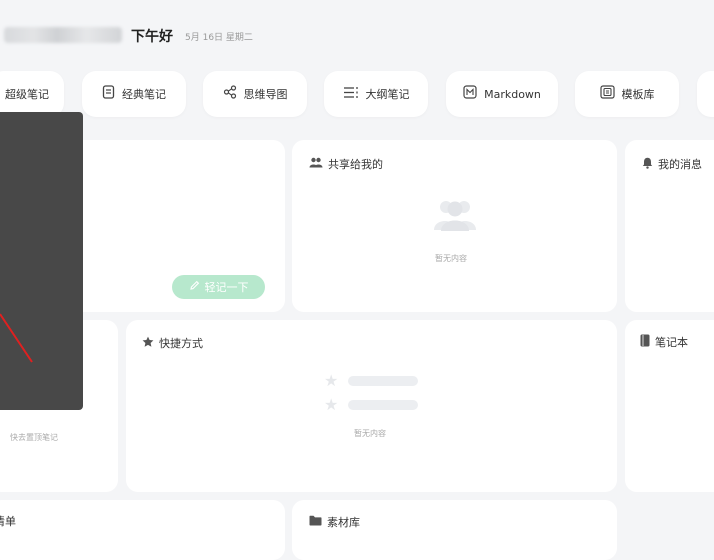 This screenshot has width=714, height=560. I want to click on tool-label: 经典笔记, so click(144, 94).